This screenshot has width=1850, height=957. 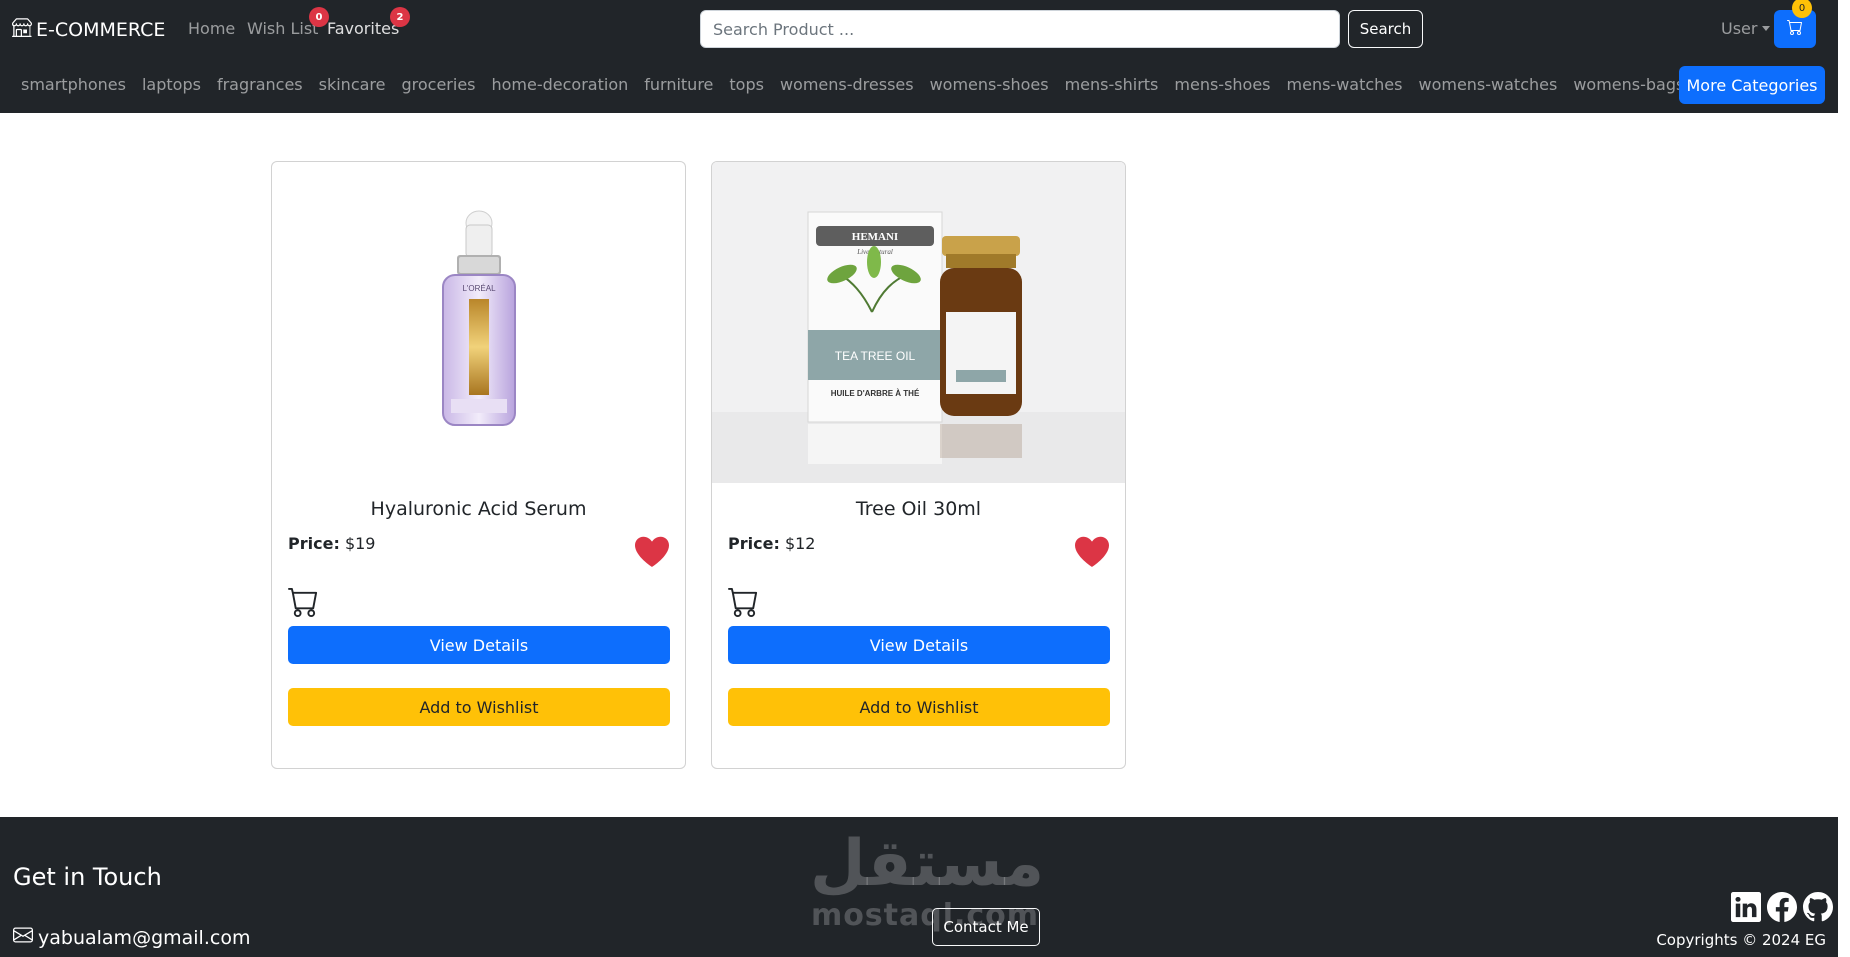 I want to click on caret-down-icon, so click(x=1766, y=28).